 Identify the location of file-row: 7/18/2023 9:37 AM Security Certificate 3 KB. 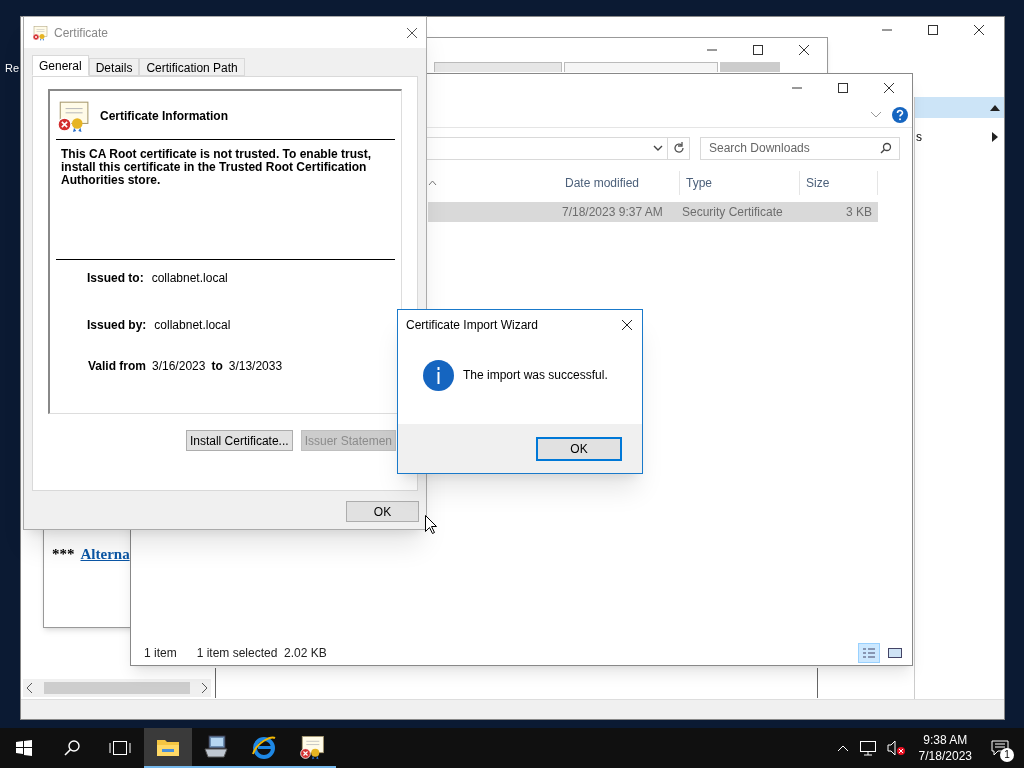
(653, 212).